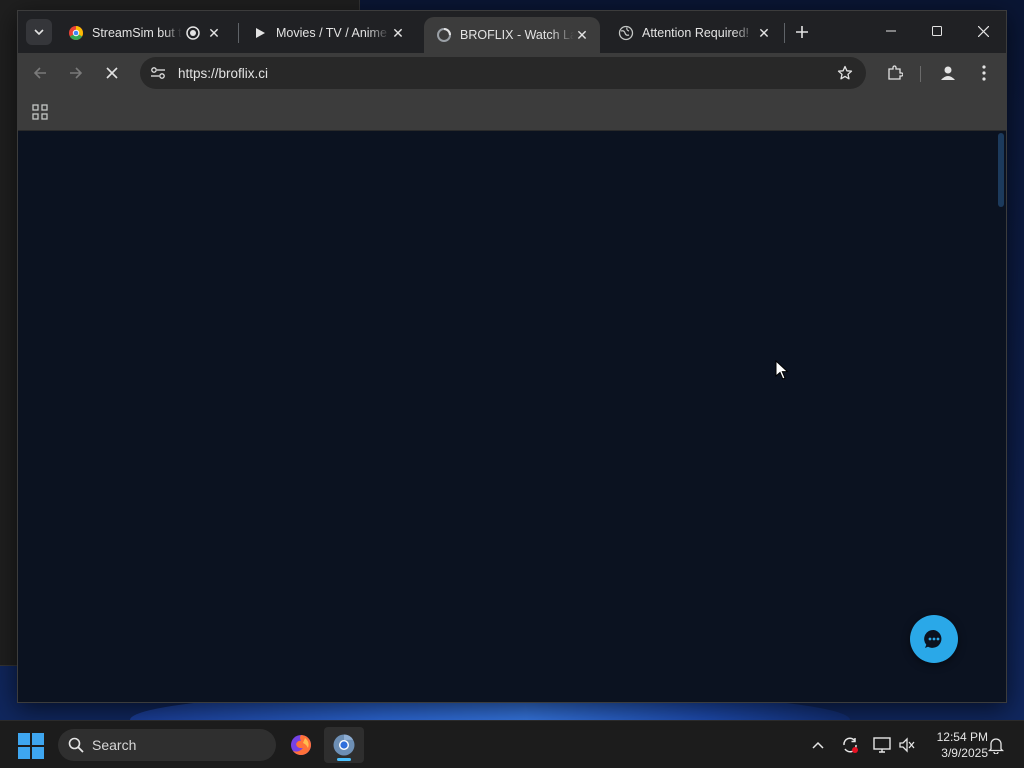  I want to click on notifications-button, so click(996, 745).